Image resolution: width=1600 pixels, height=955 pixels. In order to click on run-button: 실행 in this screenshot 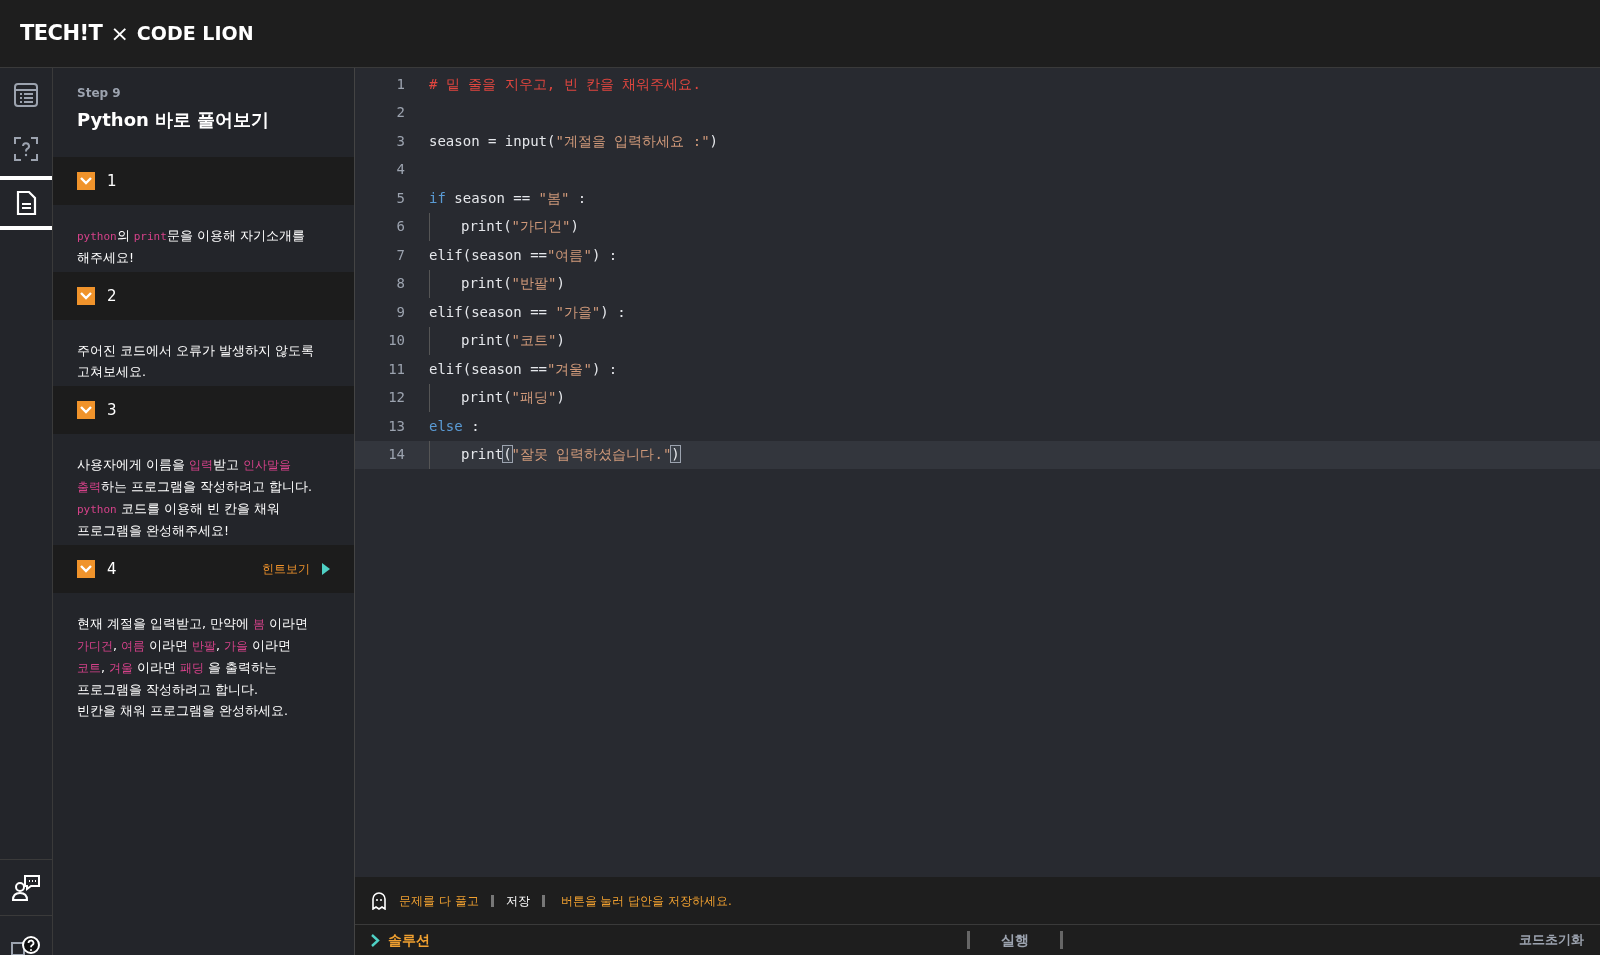, I will do `click(1015, 940)`.